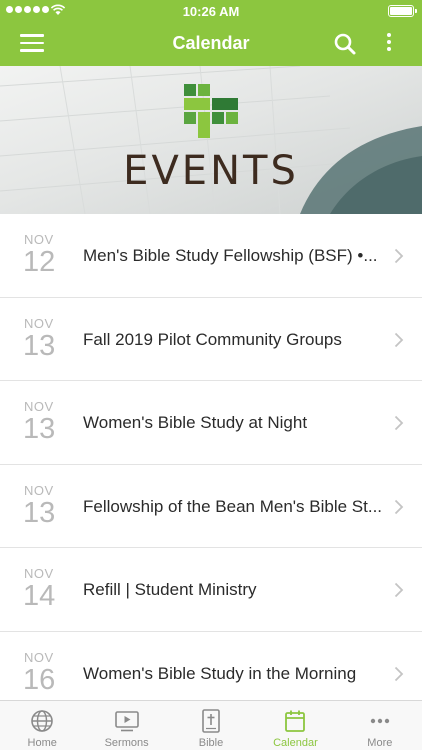 This screenshot has height=750, width=422. I want to click on tab-calendar: Calendar, so click(295, 725).